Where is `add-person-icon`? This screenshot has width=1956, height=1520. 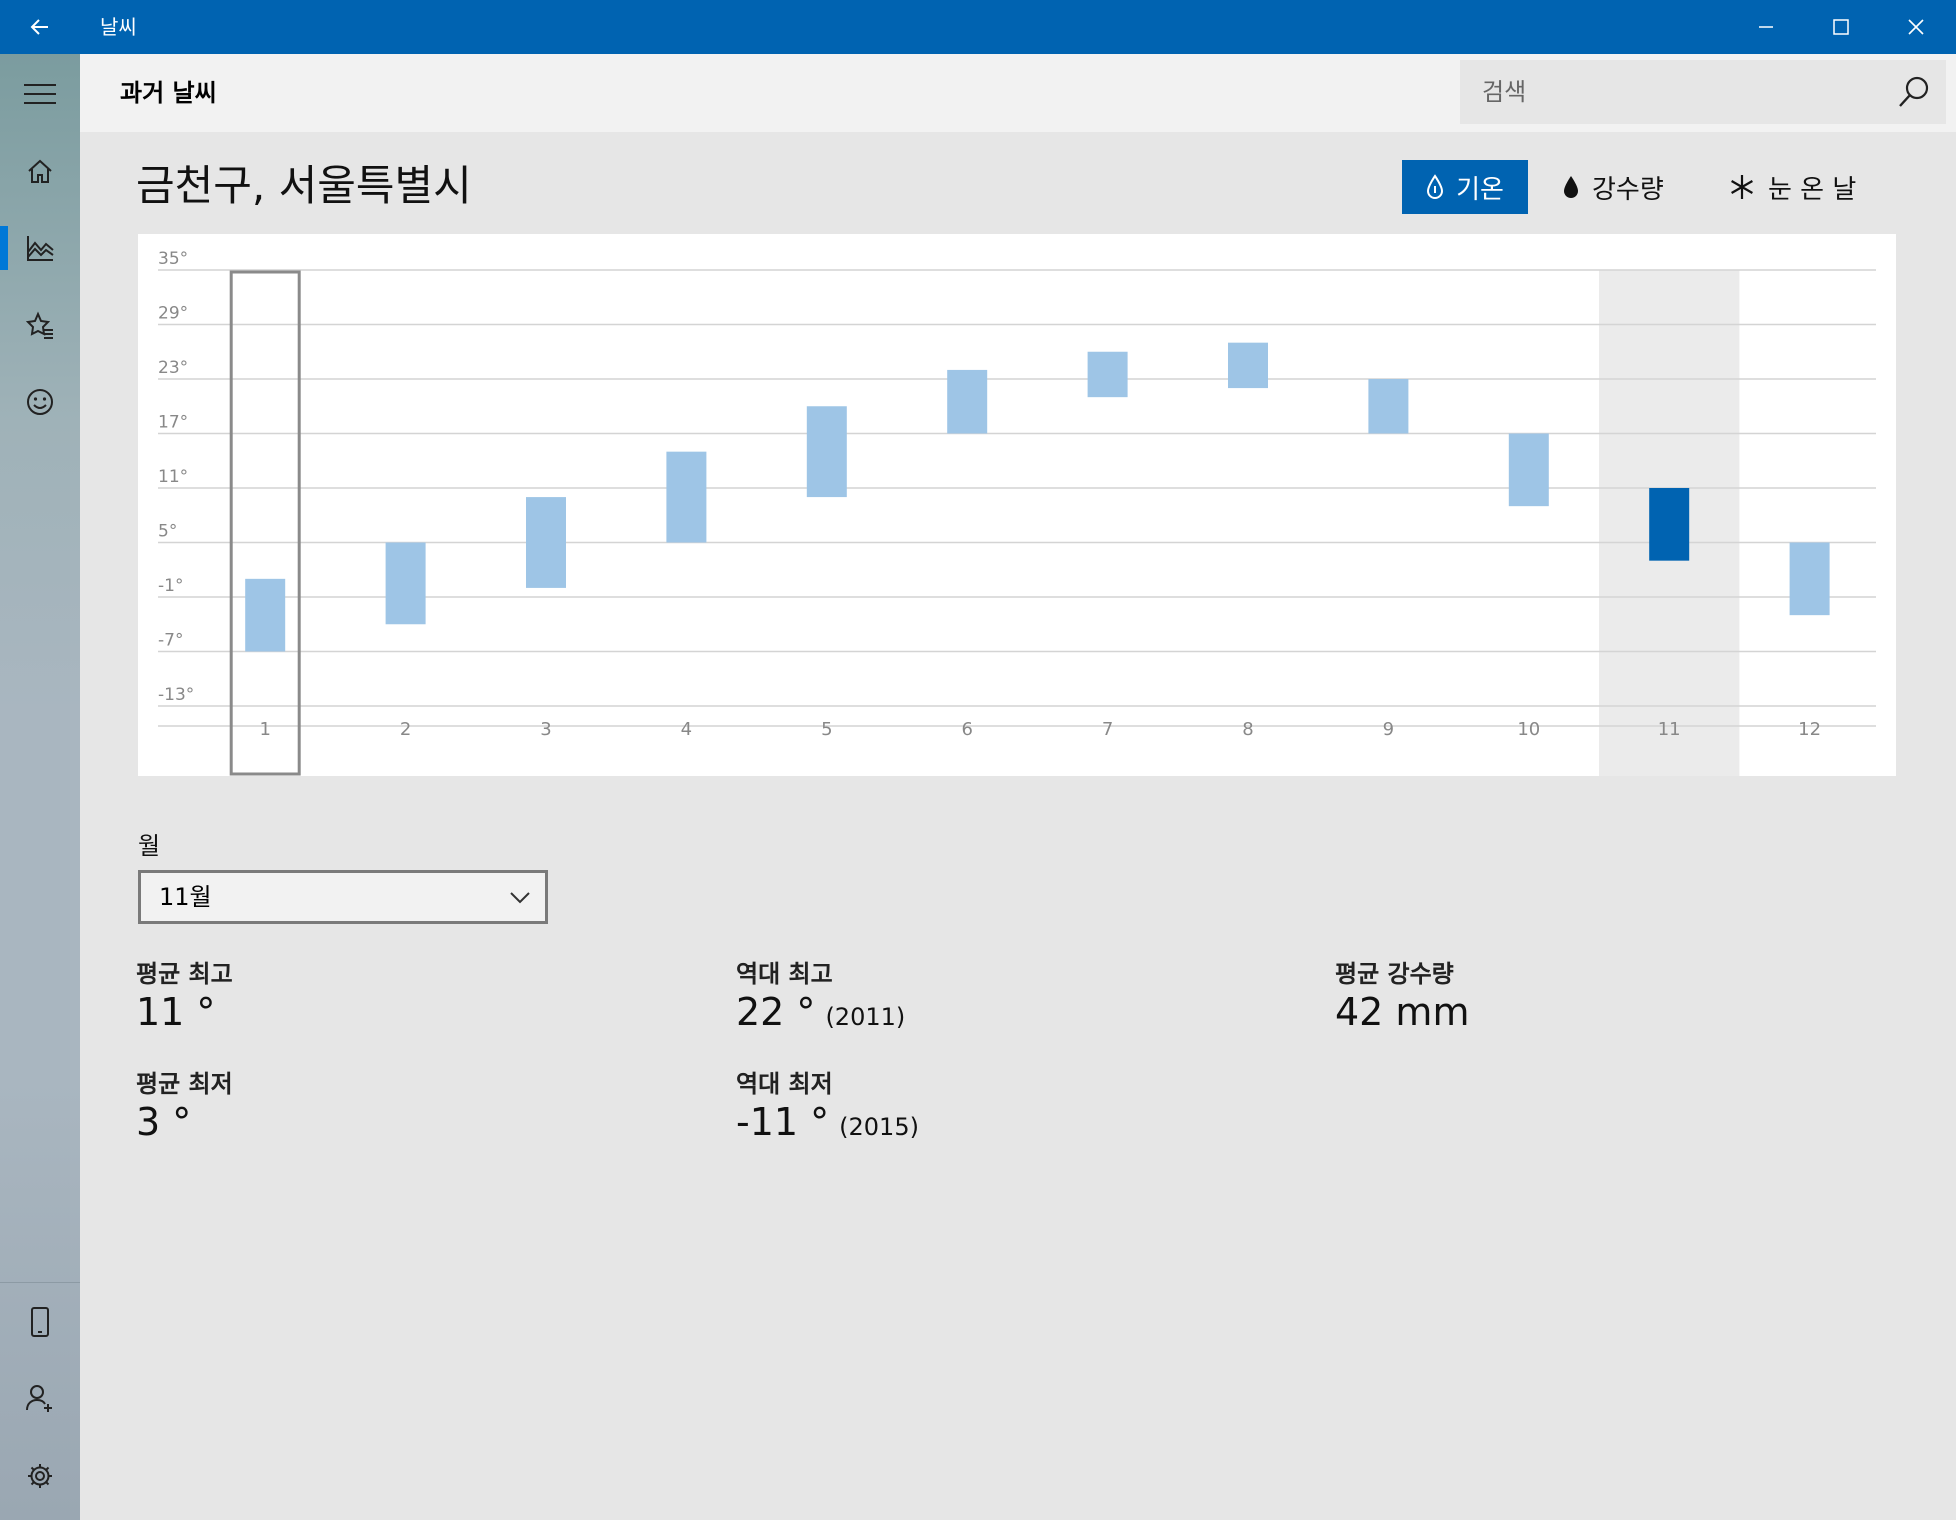
add-person-icon is located at coordinates (39, 1398).